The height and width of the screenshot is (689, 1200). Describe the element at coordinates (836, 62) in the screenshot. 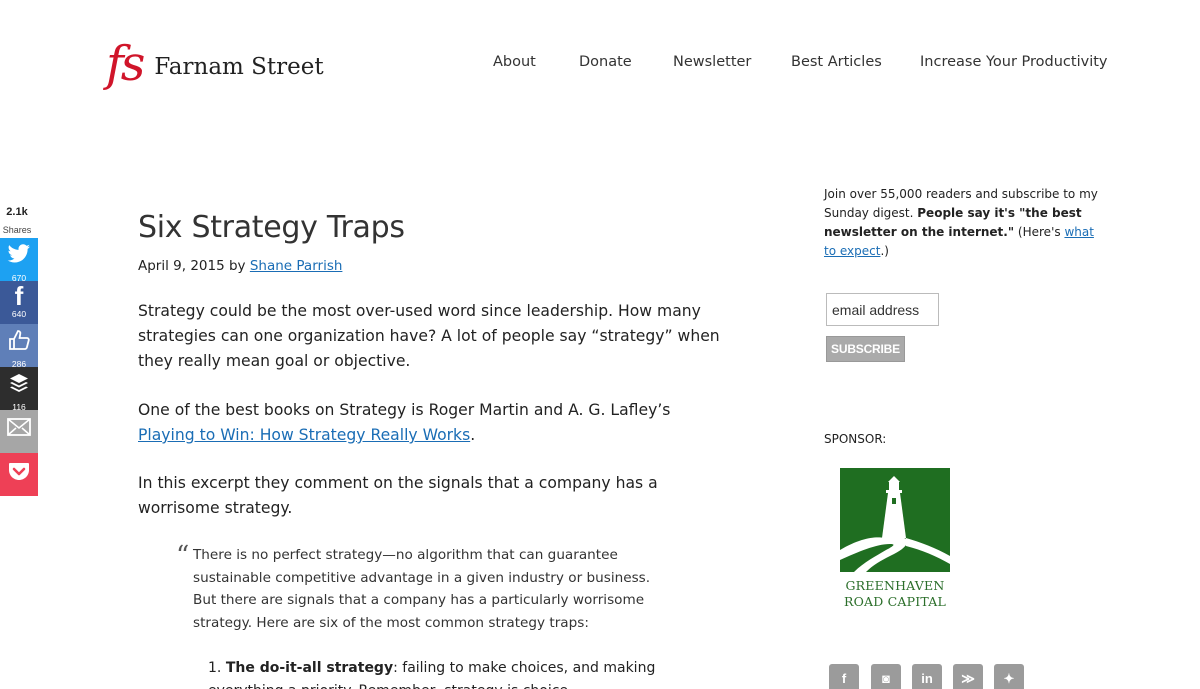

I see `nav-best-articles: Best Articles` at that location.